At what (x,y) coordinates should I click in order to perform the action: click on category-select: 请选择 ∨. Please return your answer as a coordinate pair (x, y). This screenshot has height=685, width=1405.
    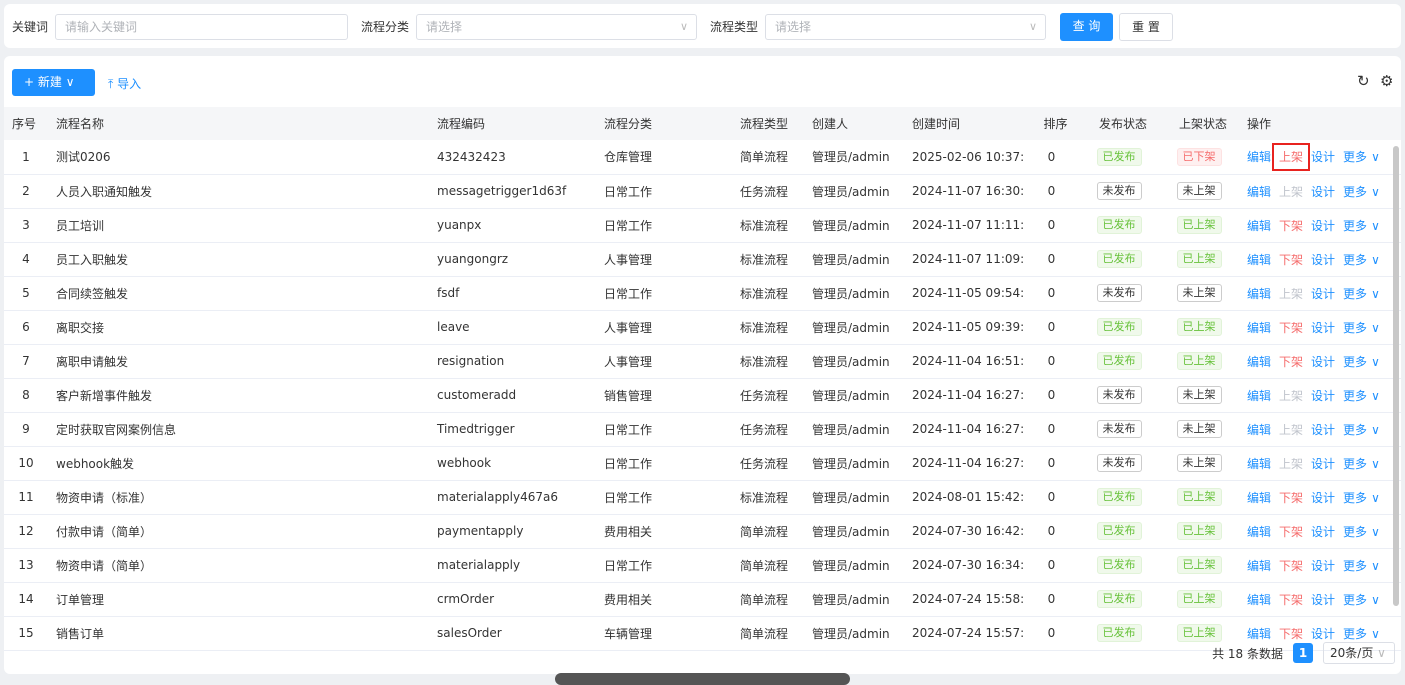
    Looking at the image, I should click on (556, 27).